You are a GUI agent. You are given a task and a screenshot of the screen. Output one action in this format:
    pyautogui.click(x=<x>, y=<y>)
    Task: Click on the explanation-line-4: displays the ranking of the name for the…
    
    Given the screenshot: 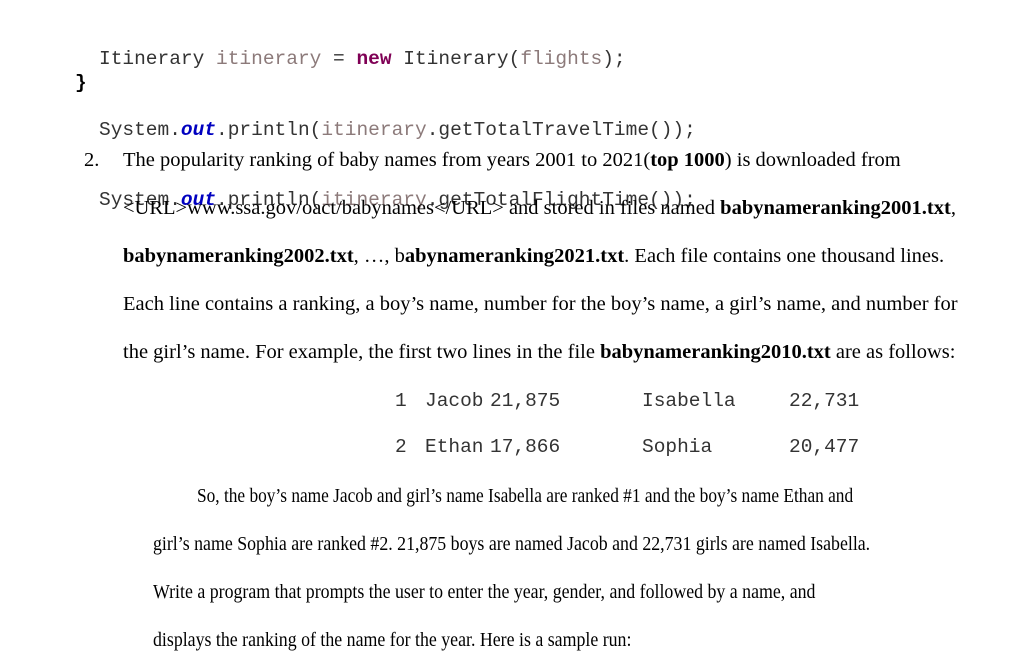 What is the action you would take?
    pyautogui.click(x=392, y=640)
    